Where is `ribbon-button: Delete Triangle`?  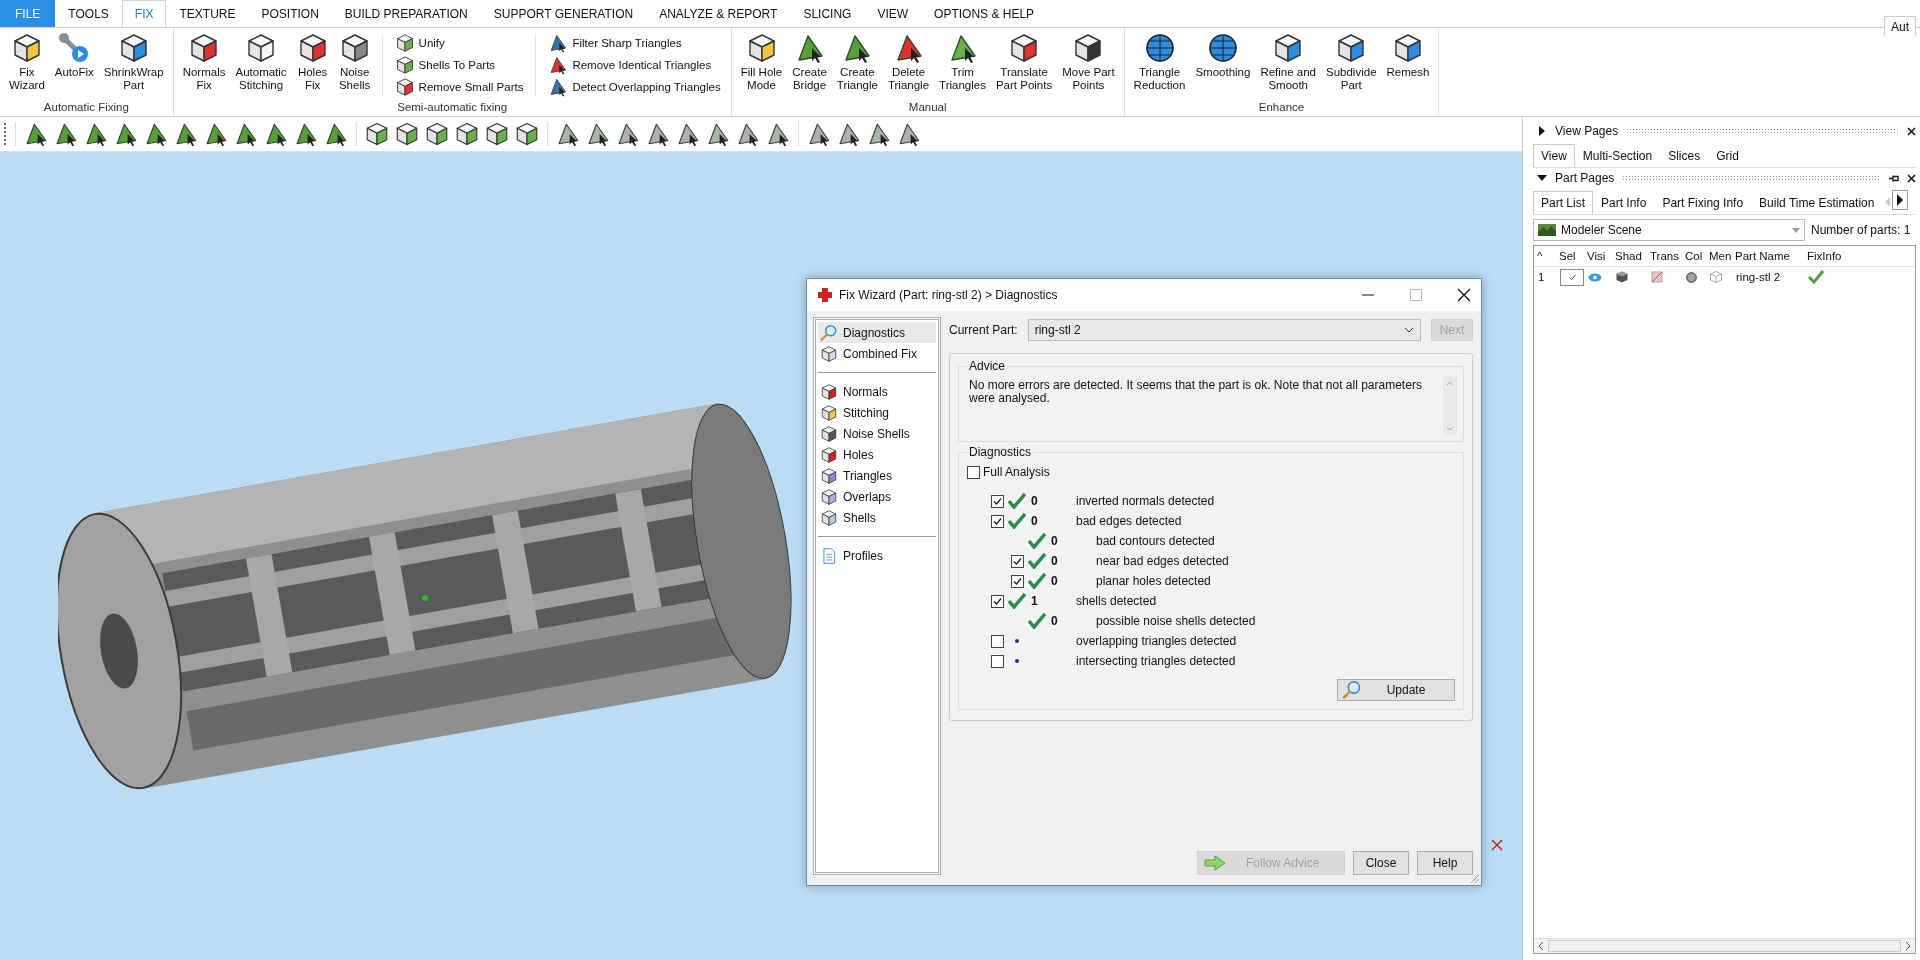 ribbon-button: Delete Triangle is located at coordinates (908, 65).